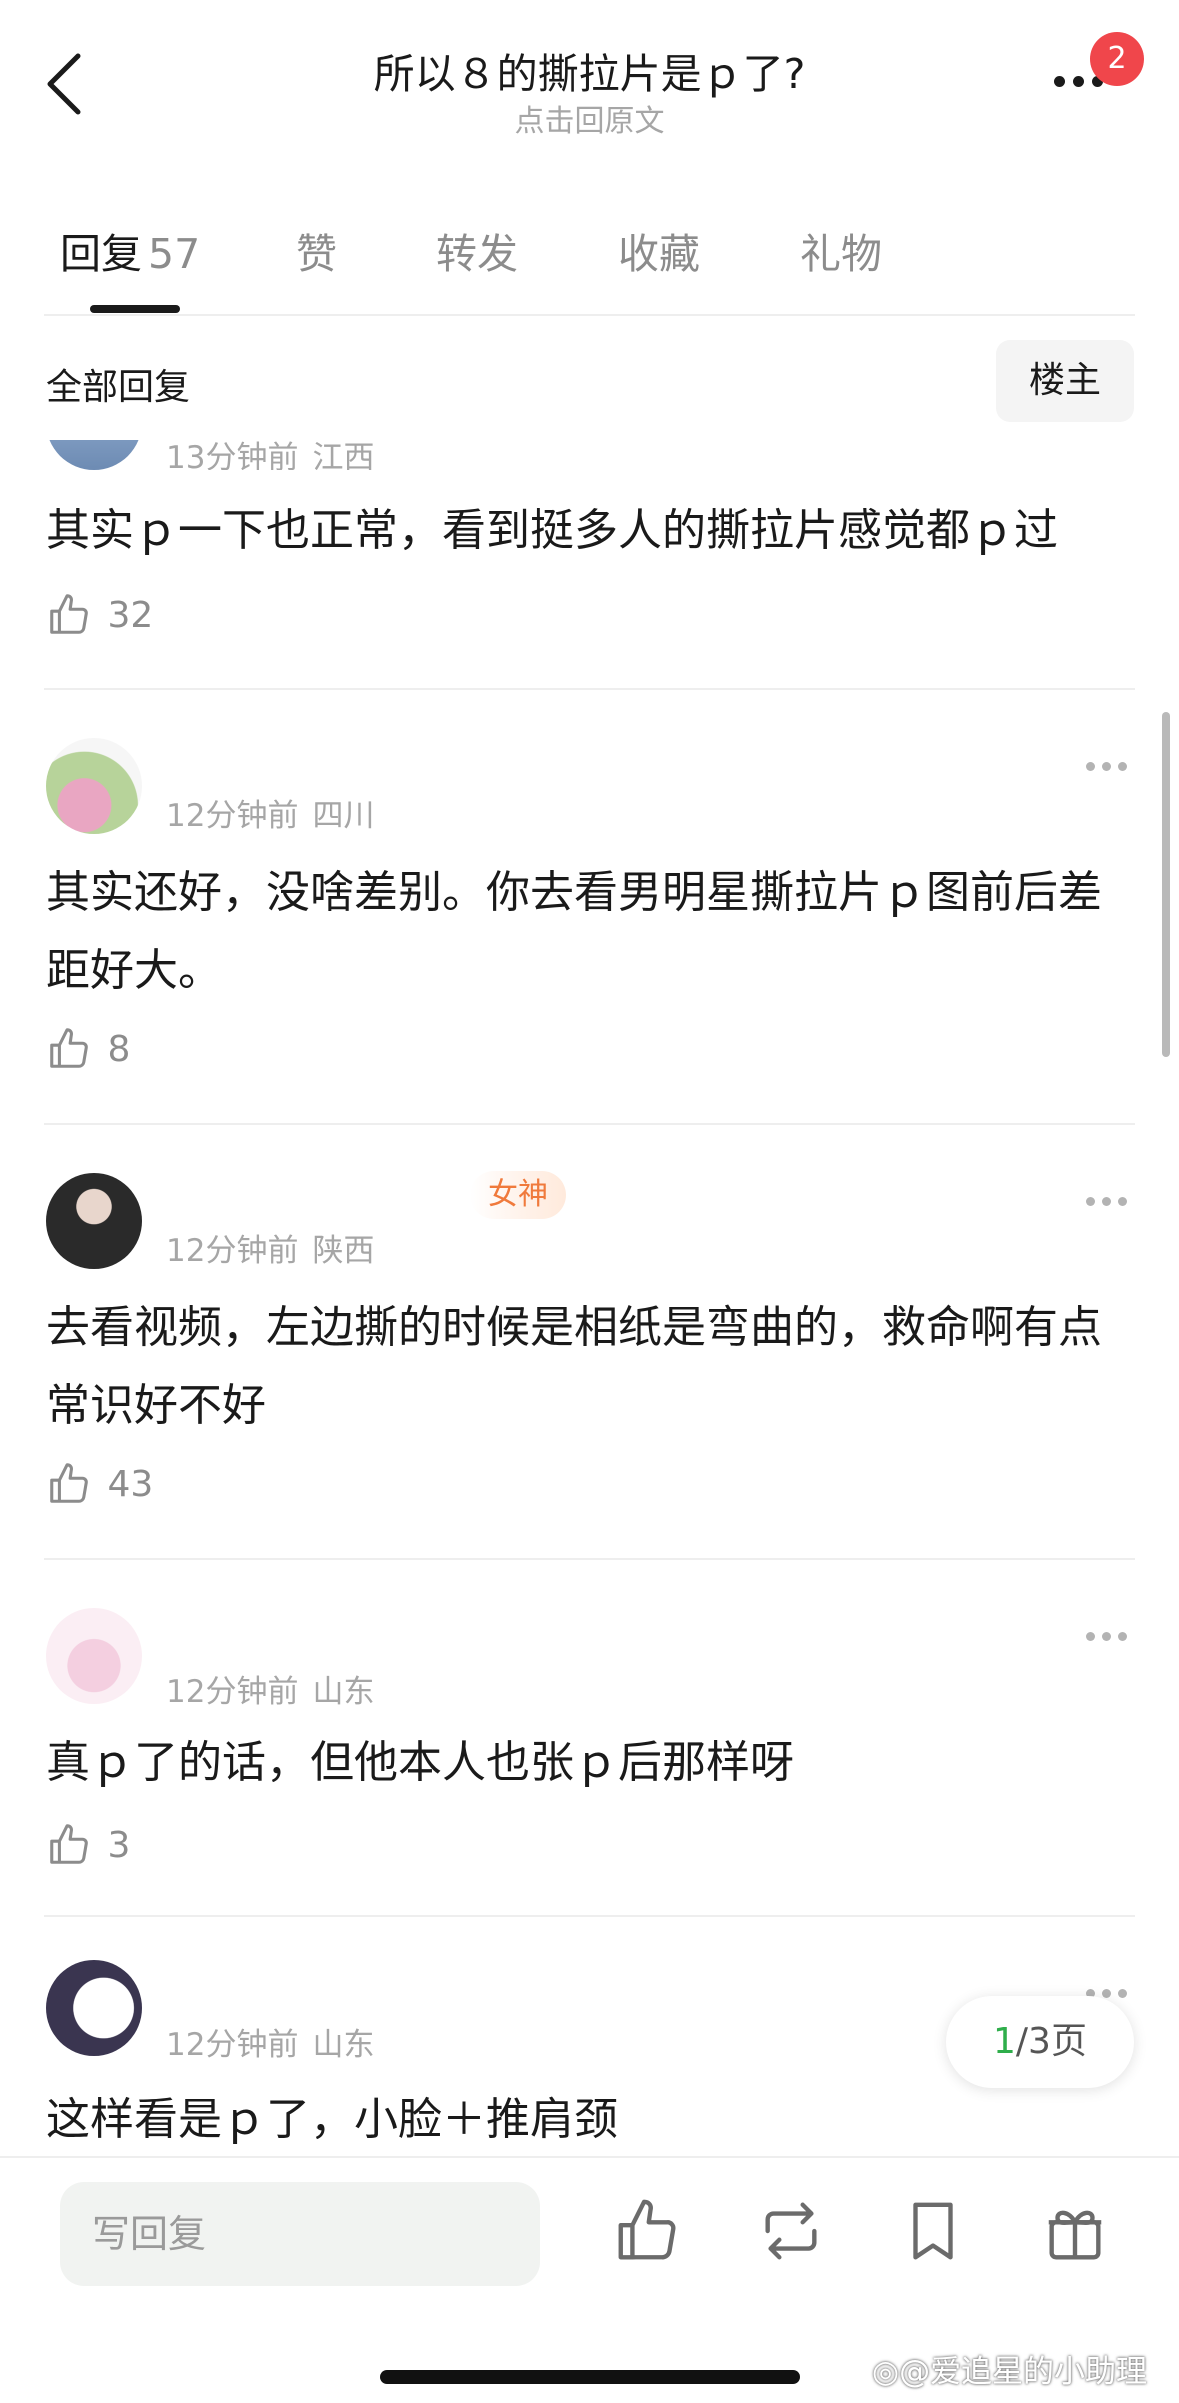 This screenshot has width=1179, height=2403. Describe the element at coordinates (886, 2372) in the screenshot. I see `weibo-icon: ◎` at that location.